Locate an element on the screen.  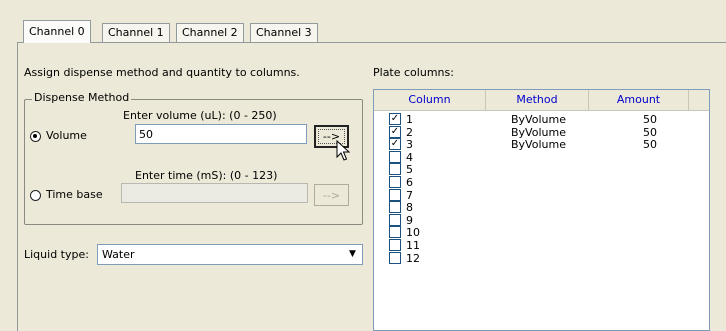
tab-label: Channel 0 is located at coordinates (57, 31).